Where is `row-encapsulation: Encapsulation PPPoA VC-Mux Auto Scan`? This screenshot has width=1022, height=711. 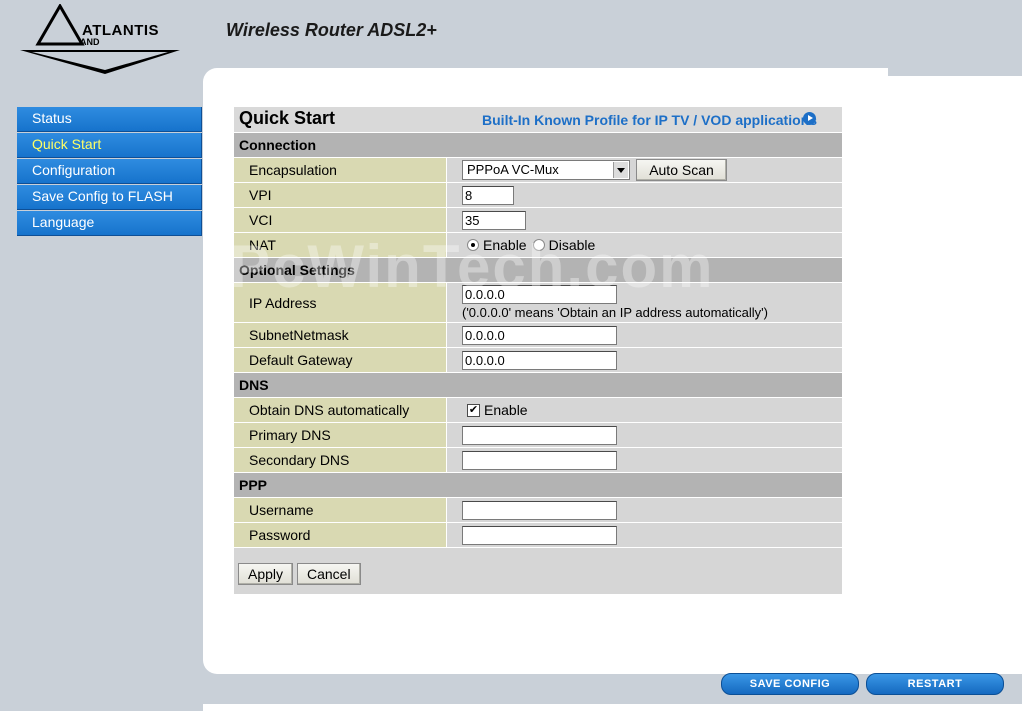
row-encapsulation: Encapsulation PPPoA VC-Mux Auto Scan is located at coordinates (538, 170).